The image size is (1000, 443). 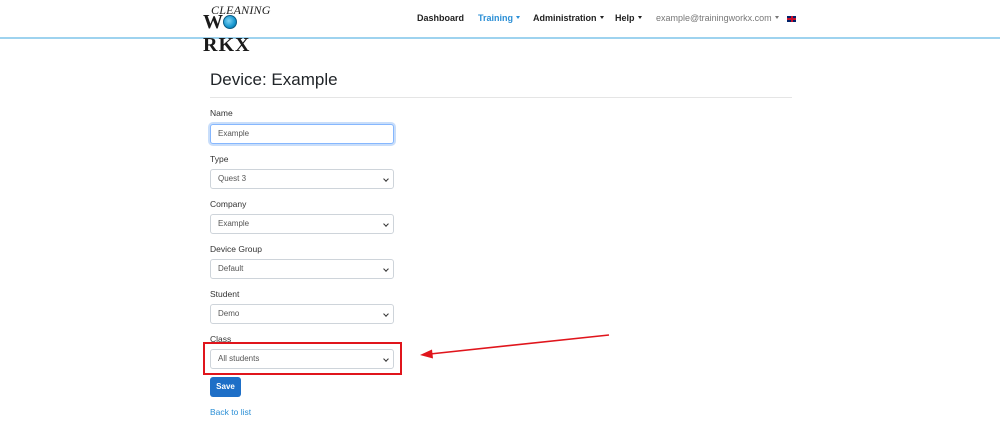 What do you see at coordinates (230, 412) in the screenshot?
I see `back-to-list-link: Back to list` at bounding box center [230, 412].